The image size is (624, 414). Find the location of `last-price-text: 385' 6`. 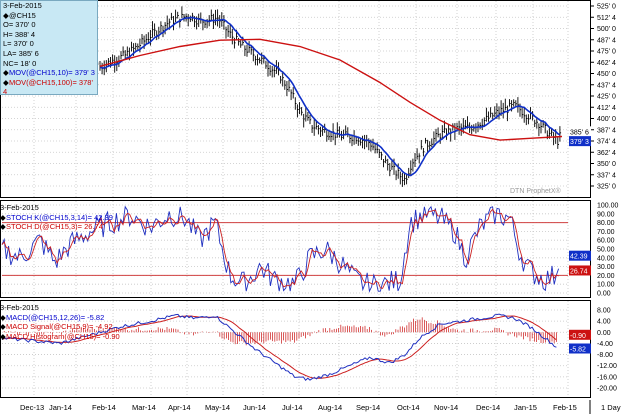

last-price-text: 385' 6 is located at coordinates (579, 132).